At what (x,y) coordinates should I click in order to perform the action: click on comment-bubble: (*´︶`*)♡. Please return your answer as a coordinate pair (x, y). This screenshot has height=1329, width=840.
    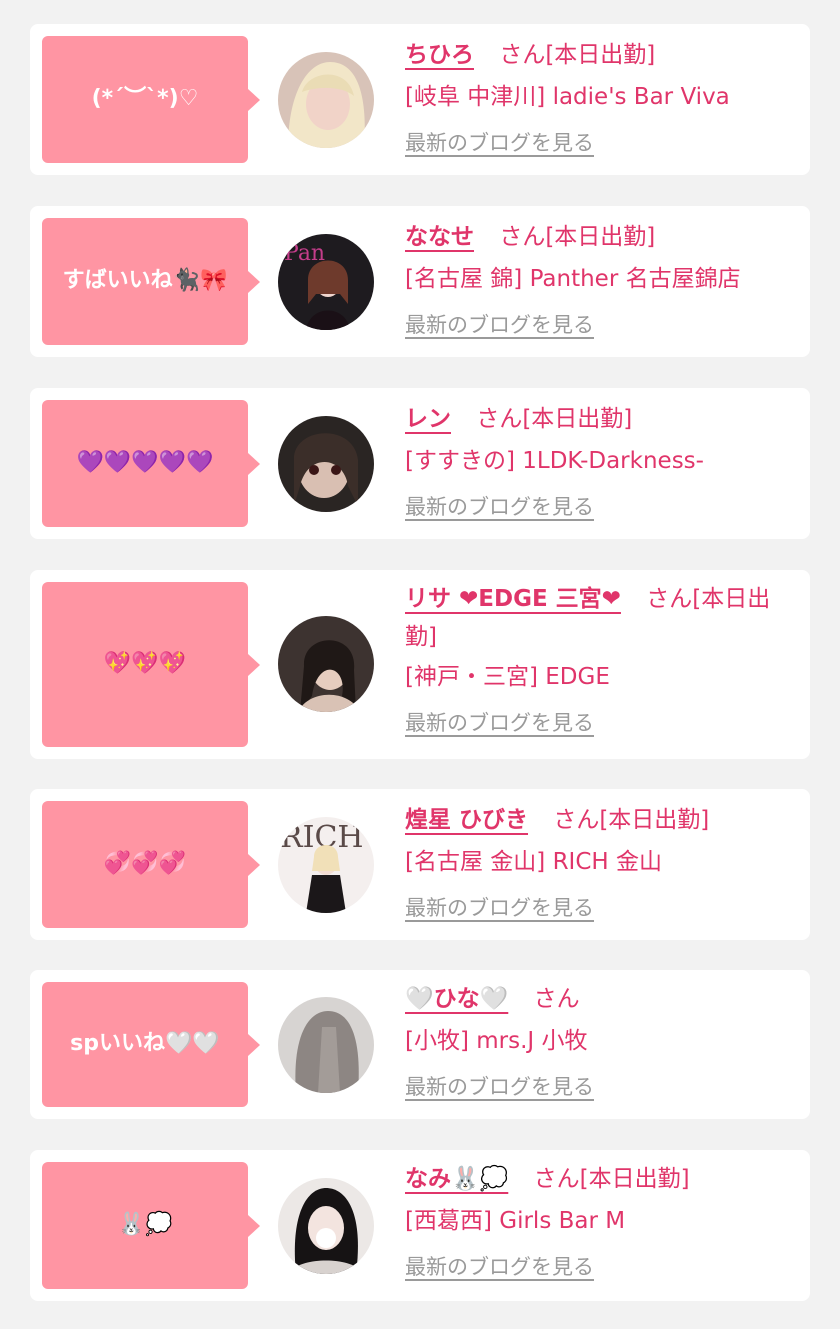
    Looking at the image, I should click on (151, 99).